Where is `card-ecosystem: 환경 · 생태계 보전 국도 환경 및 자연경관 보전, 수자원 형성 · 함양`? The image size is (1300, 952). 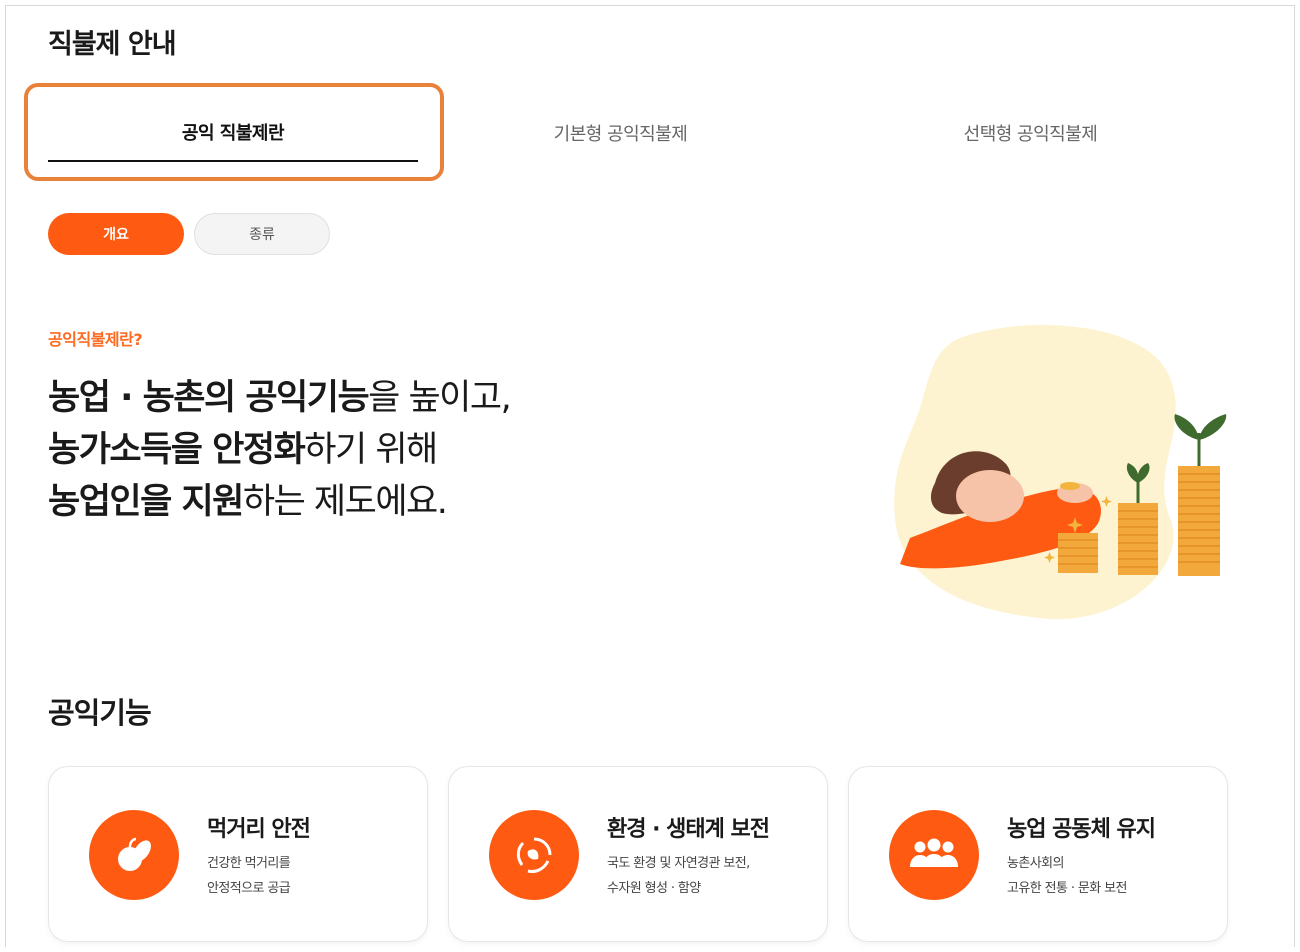 card-ecosystem: 환경 · 생태계 보전 국도 환경 및 자연경관 보전, 수자원 형성 · 함양 is located at coordinates (638, 854).